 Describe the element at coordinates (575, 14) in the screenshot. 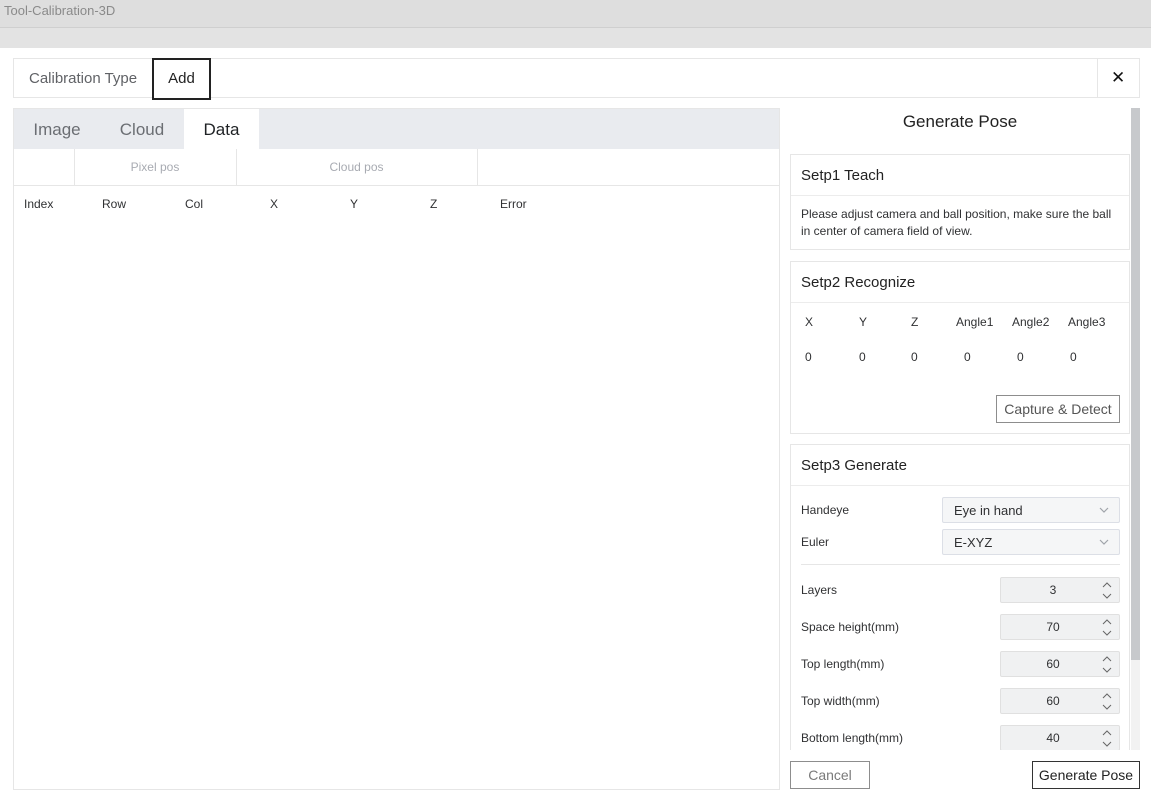

I see `window-titlebar: Tool-Calibration-3D` at that location.